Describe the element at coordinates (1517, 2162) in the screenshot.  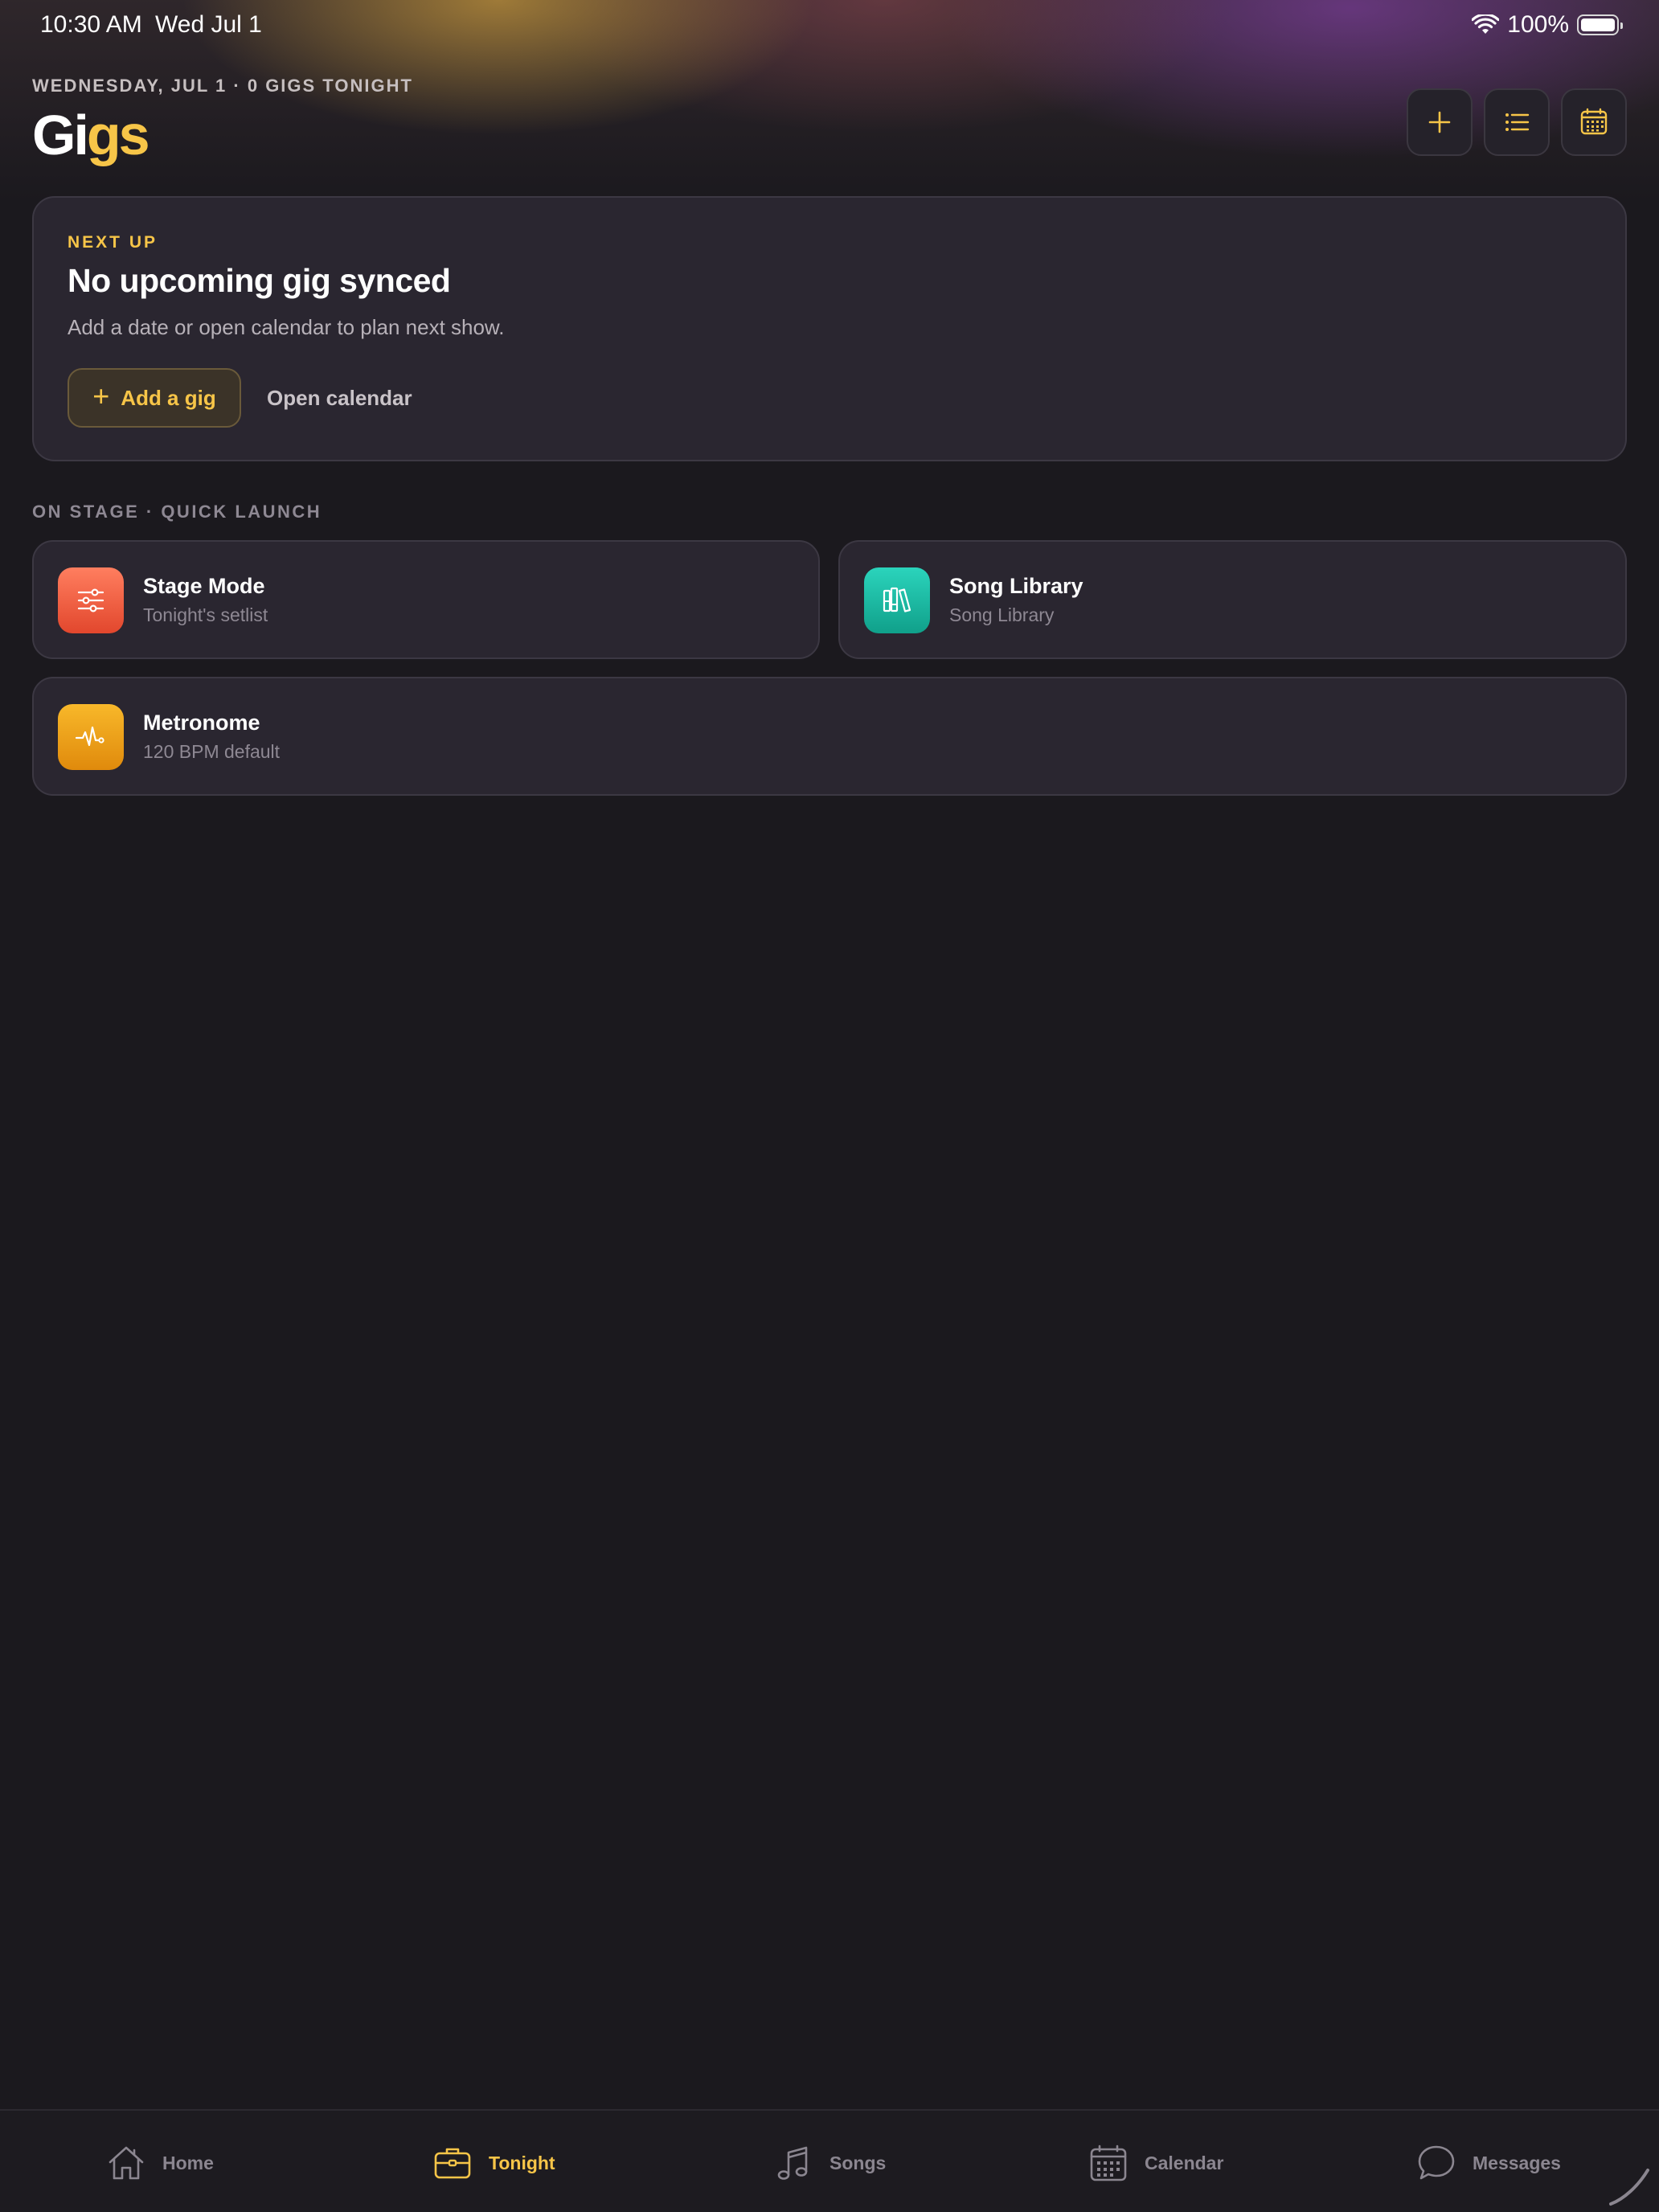
I see `tab-label: Messages` at that location.